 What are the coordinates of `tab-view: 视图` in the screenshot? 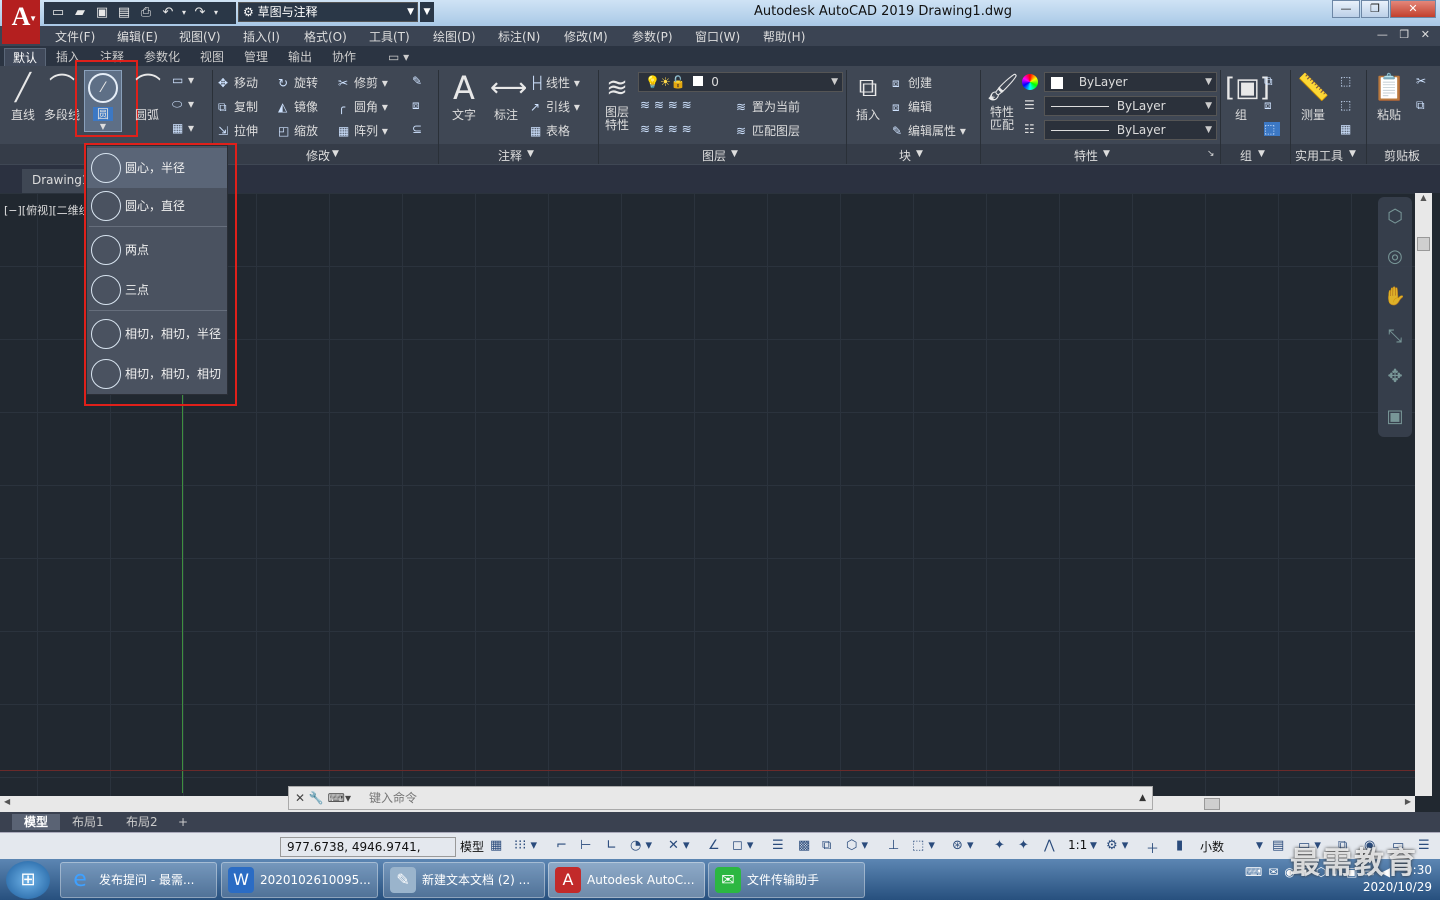 It's located at (212, 57).